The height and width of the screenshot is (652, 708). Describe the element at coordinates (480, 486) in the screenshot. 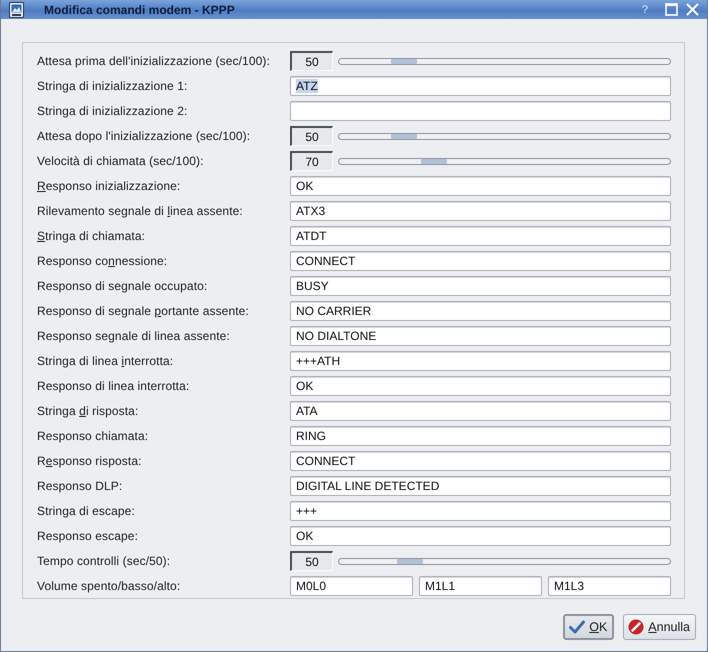

I see `text-field: DIGITAL LINE DETECTED` at that location.